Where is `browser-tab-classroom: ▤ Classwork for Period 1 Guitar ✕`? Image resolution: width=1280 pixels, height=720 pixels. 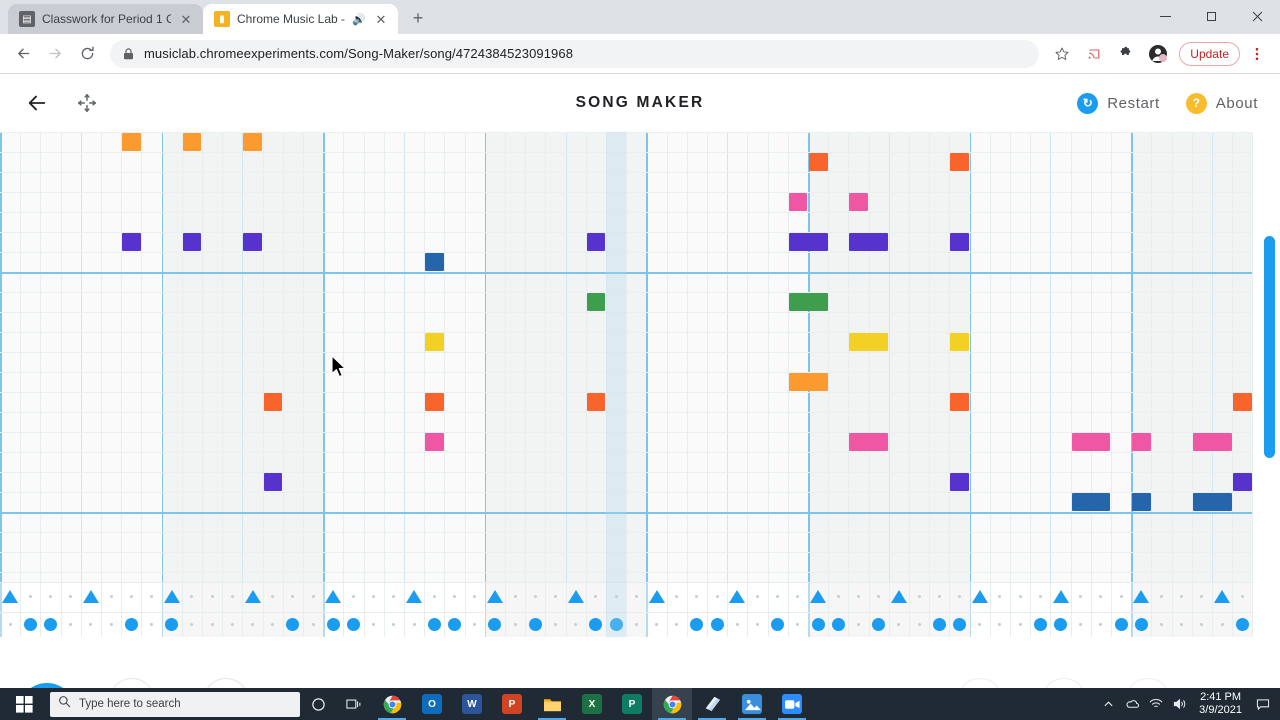
browser-tab-classroom: ▤ Classwork for Period 1 Guitar ✕ is located at coordinates (105, 19).